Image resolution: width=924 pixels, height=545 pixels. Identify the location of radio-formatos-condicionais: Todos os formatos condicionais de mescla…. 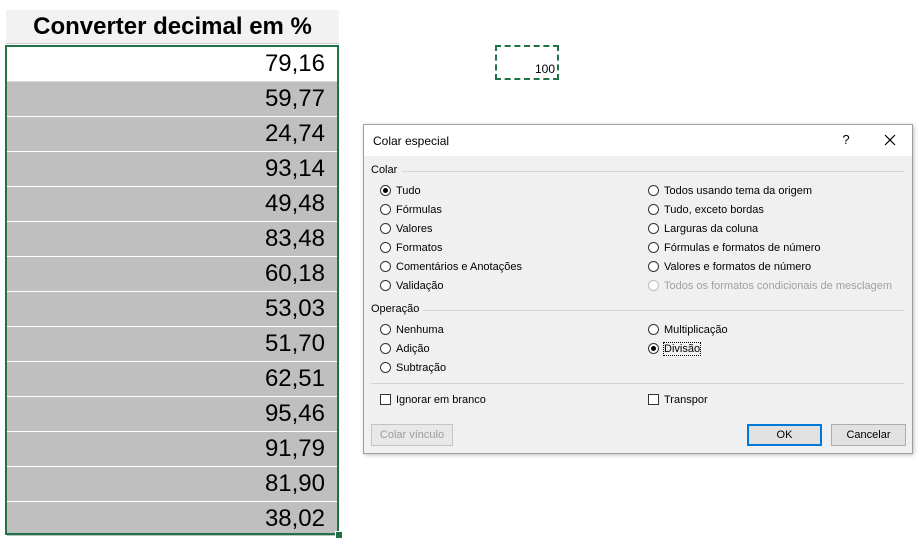
(770, 286).